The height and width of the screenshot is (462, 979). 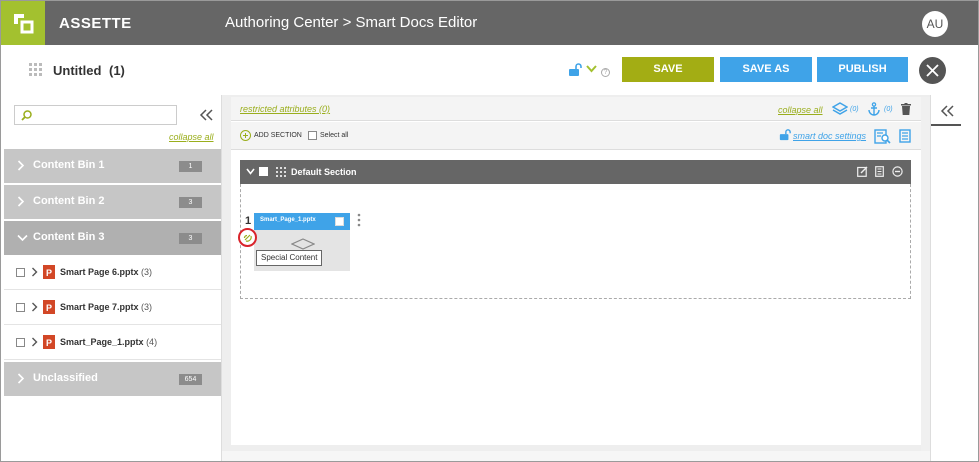 What do you see at coordinates (840, 108) in the screenshot?
I see `layers-icon` at bounding box center [840, 108].